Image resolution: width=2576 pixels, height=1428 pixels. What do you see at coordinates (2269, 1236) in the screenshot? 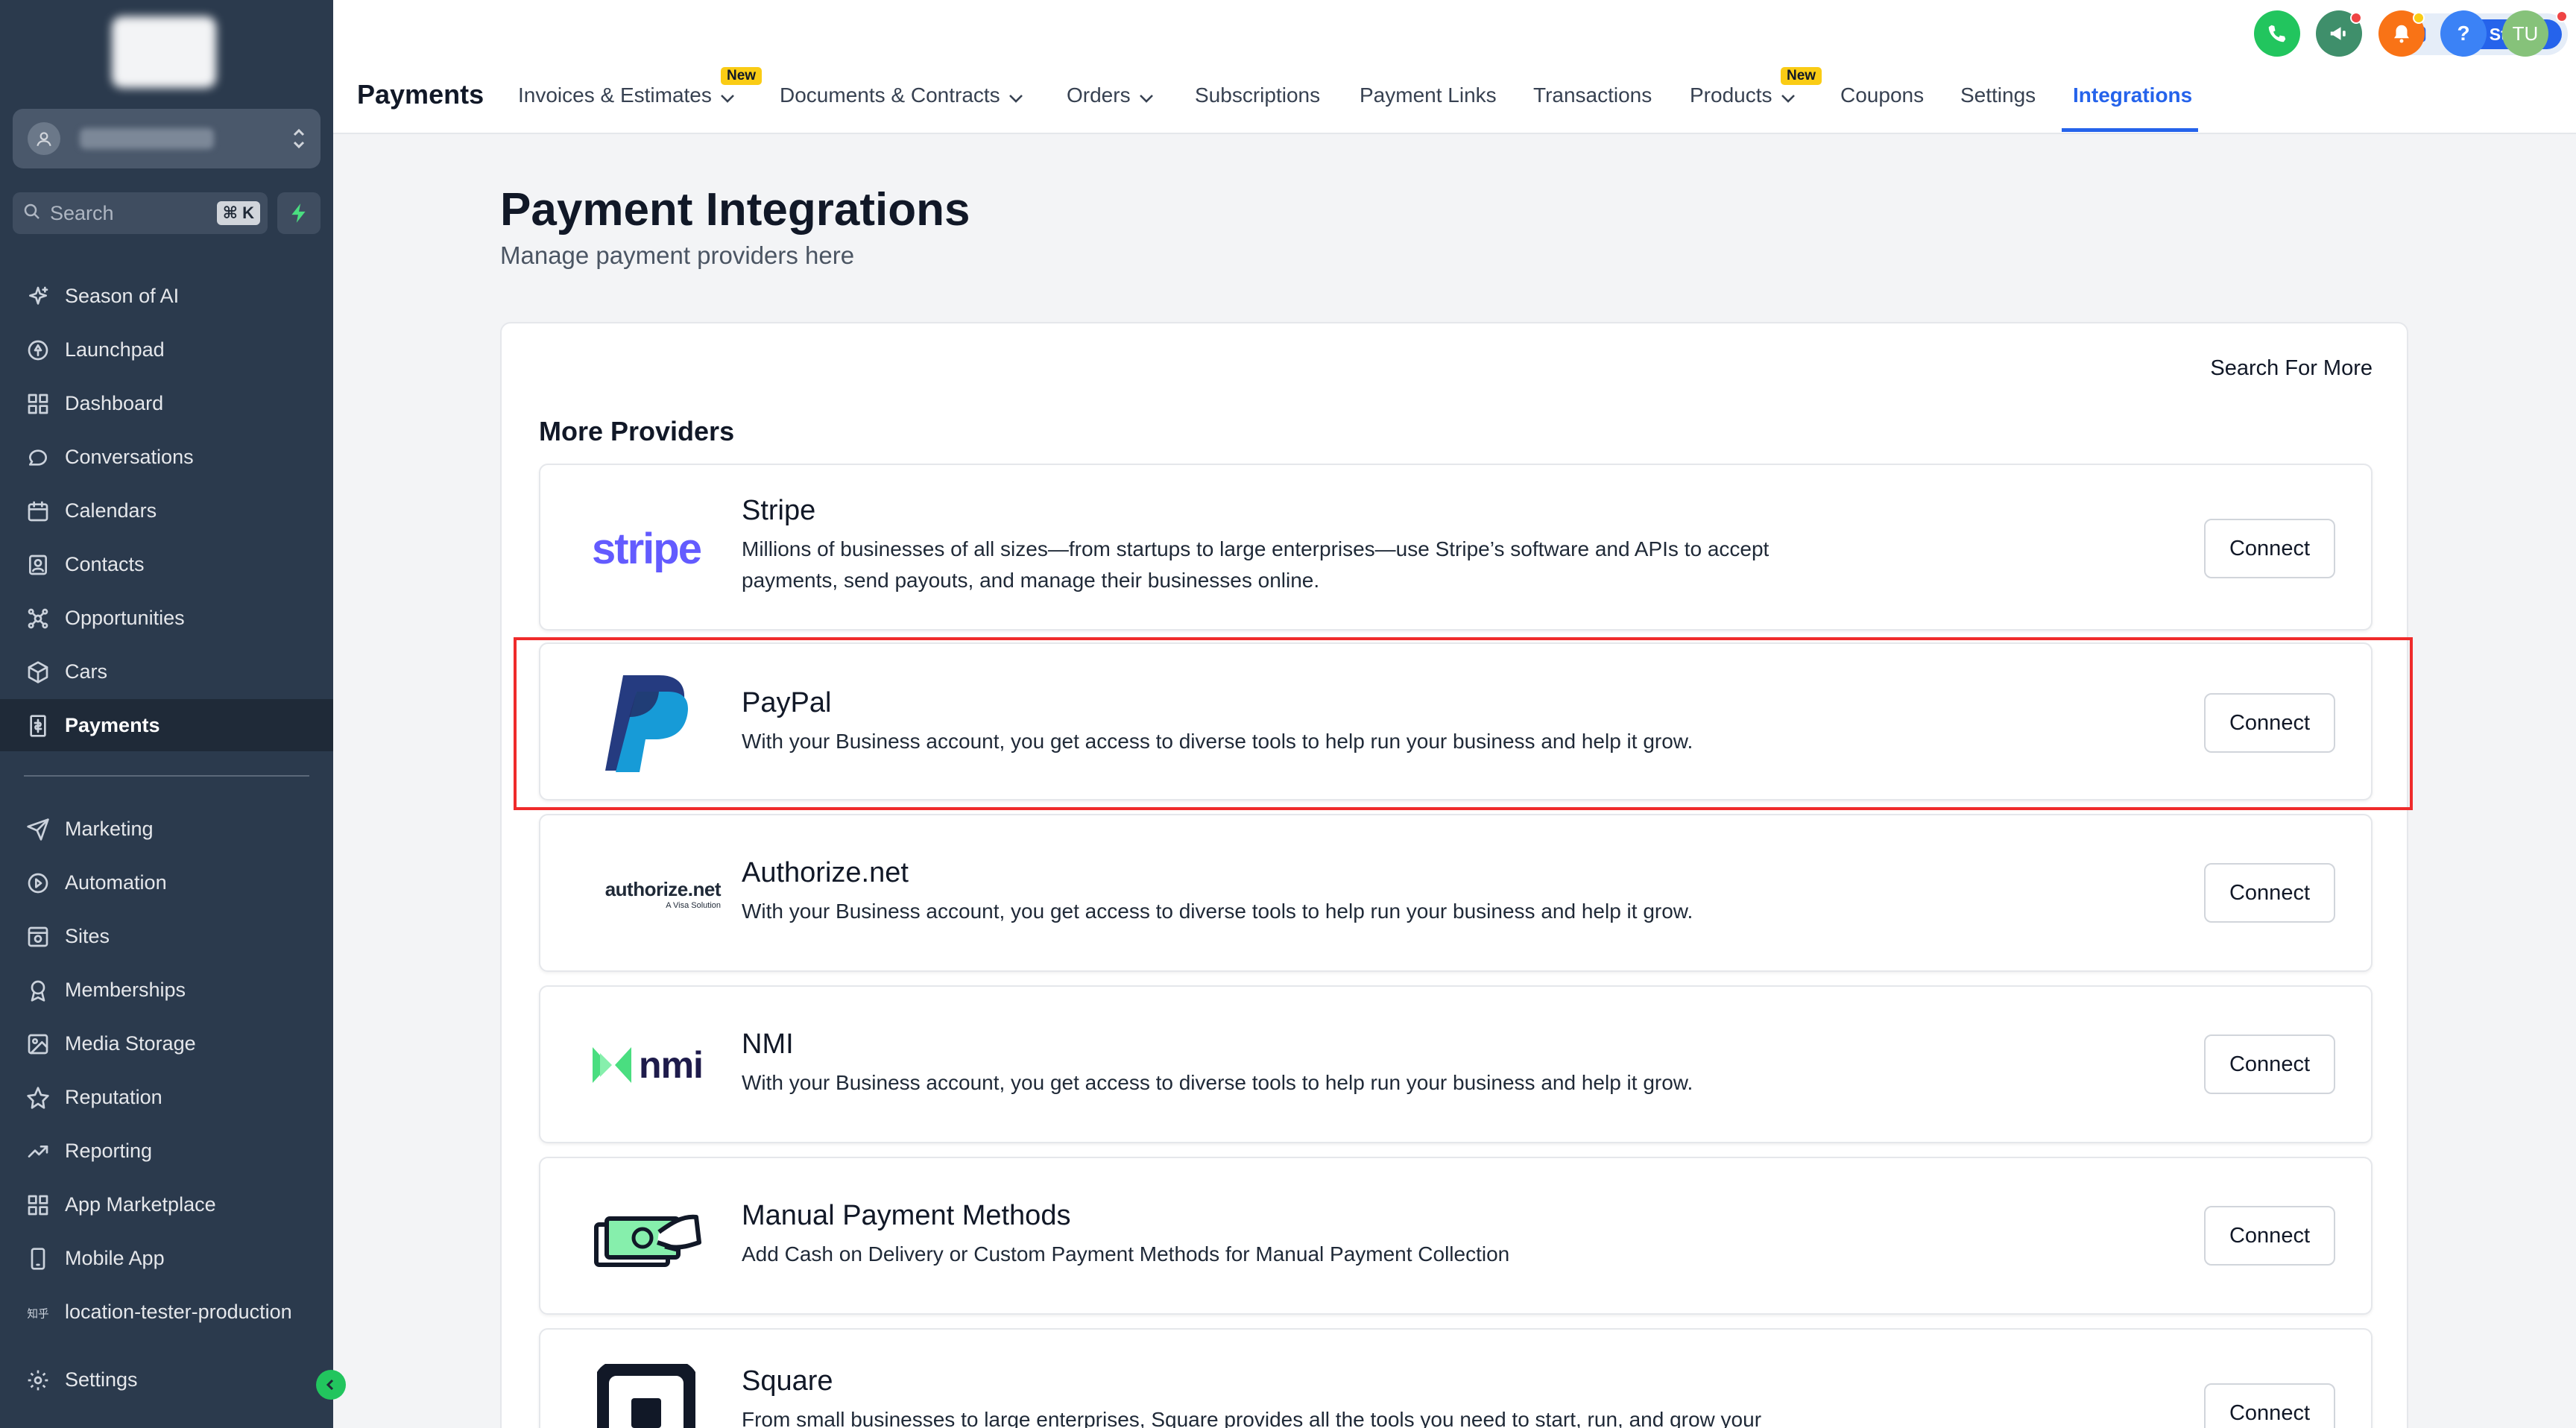
I see `connect-manual-payment-button: Connect` at bounding box center [2269, 1236].